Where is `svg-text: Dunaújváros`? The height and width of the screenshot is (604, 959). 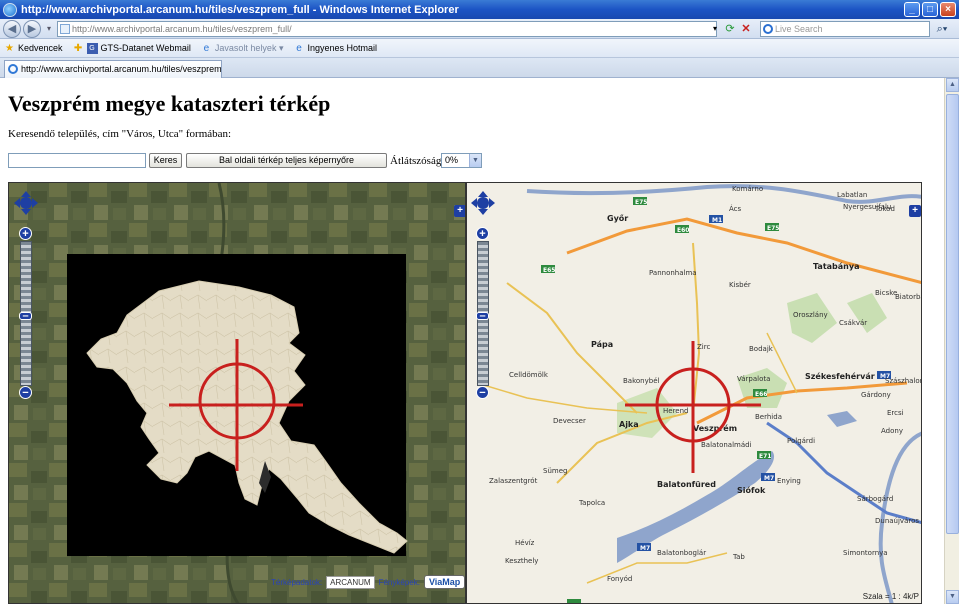 svg-text: Dunaújváros is located at coordinates (897, 521).